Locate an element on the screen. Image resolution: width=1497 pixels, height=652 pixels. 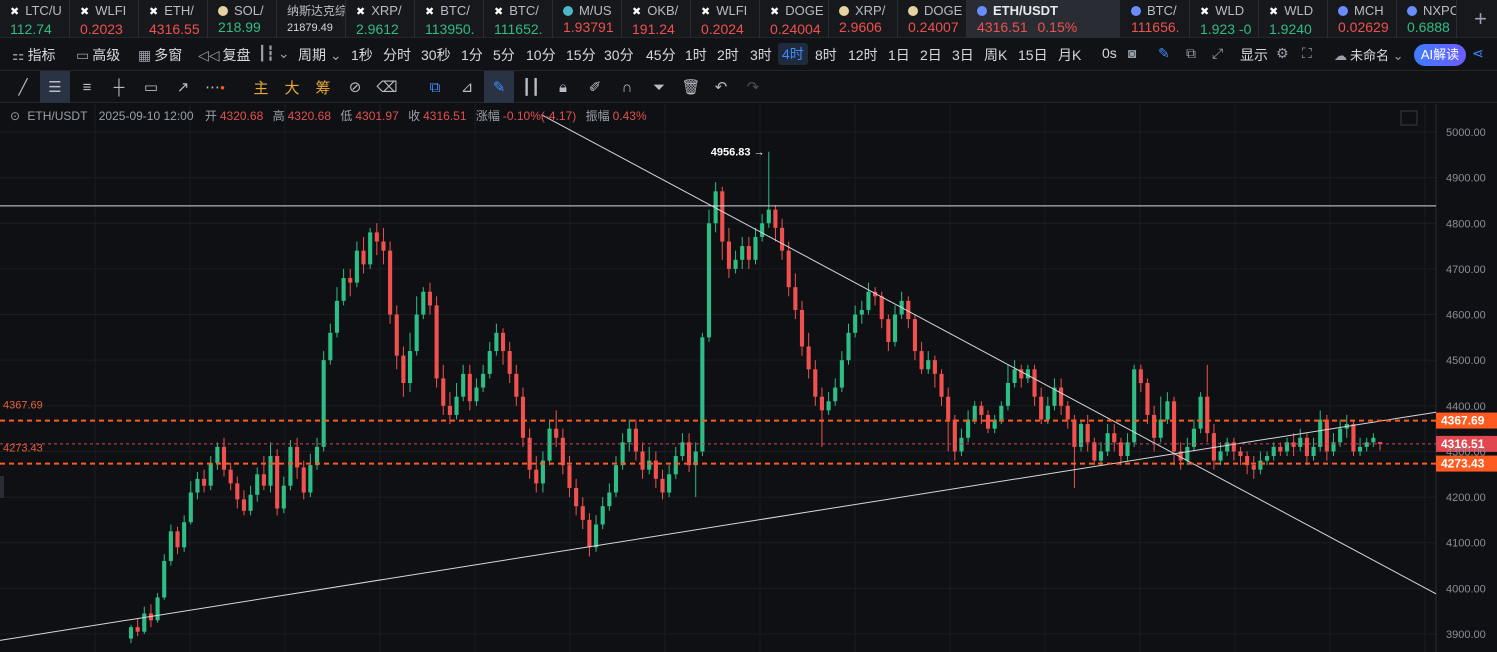
chart-type-button: ┃┇ ⌄ is located at coordinates (275, 53).